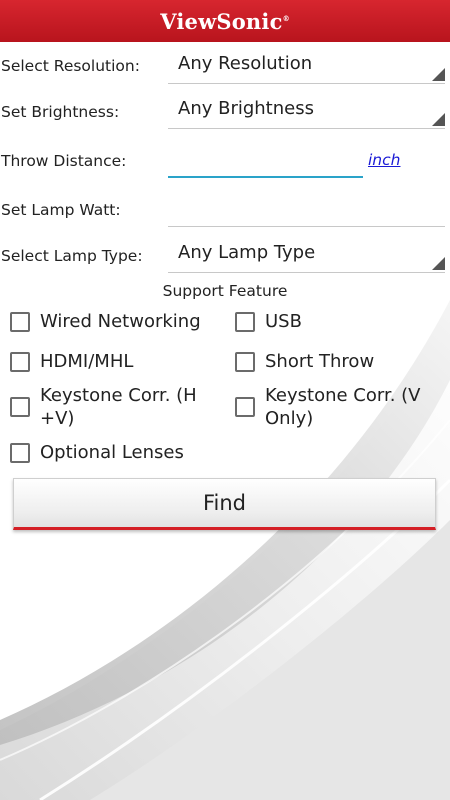  I want to click on feature-keystone-v: Keystone Corr. (V Only), so click(332, 407).